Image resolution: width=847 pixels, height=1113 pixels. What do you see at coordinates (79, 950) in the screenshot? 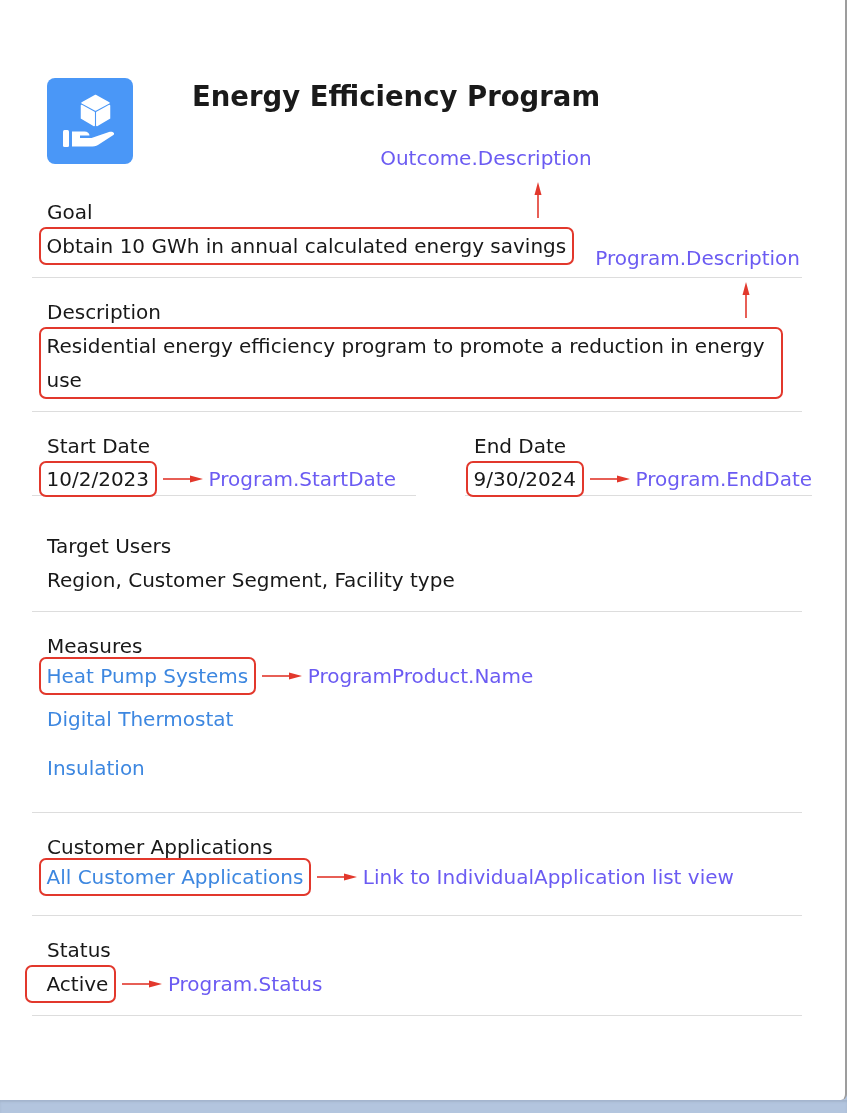
I see `field-label: Status` at bounding box center [79, 950].